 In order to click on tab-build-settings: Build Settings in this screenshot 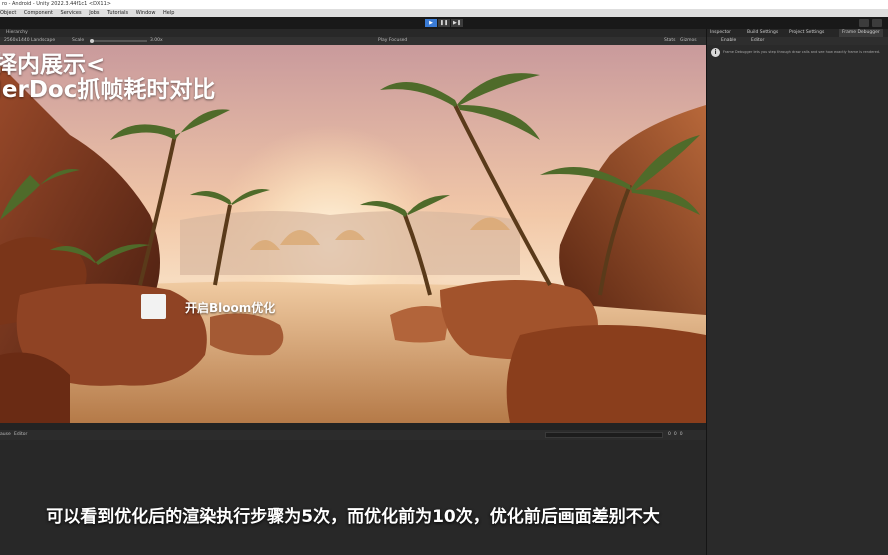, I will do `click(762, 33)`.